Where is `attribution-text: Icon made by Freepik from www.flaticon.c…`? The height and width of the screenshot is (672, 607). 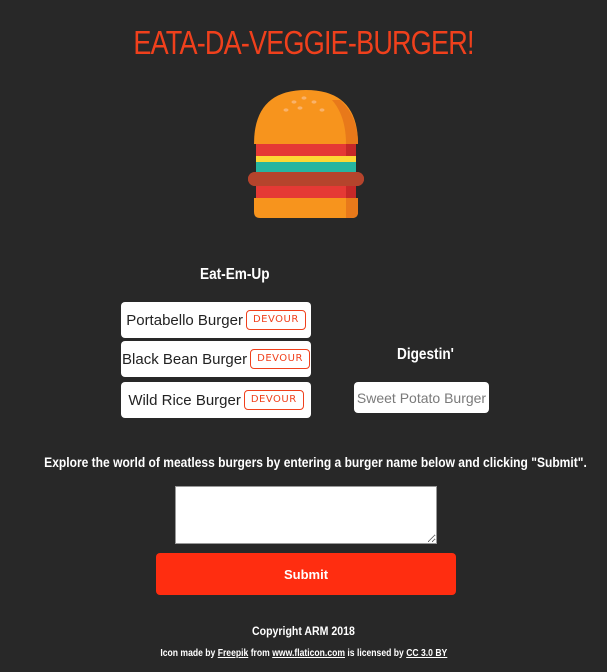 attribution-text: Icon made by Freepik from www.flaticon.c… is located at coordinates (303, 653).